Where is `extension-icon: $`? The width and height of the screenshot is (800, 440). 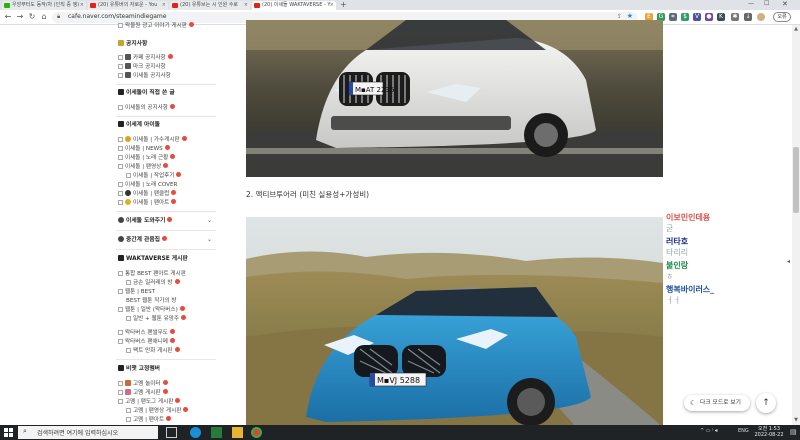 extension-icon: $ is located at coordinates (685, 17).